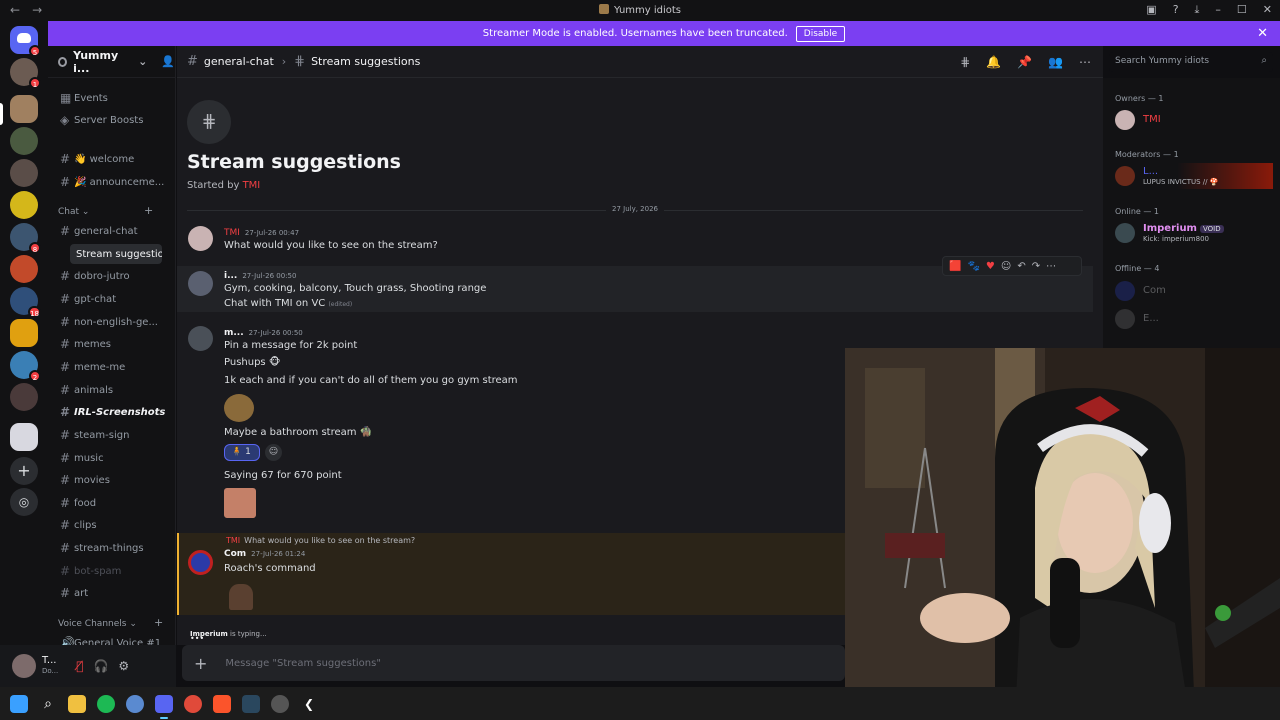 The image size is (1280, 720). What do you see at coordinates (112, 231) in the screenshot?
I see `channel-general-chat: # general-chat` at bounding box center [112, 231].